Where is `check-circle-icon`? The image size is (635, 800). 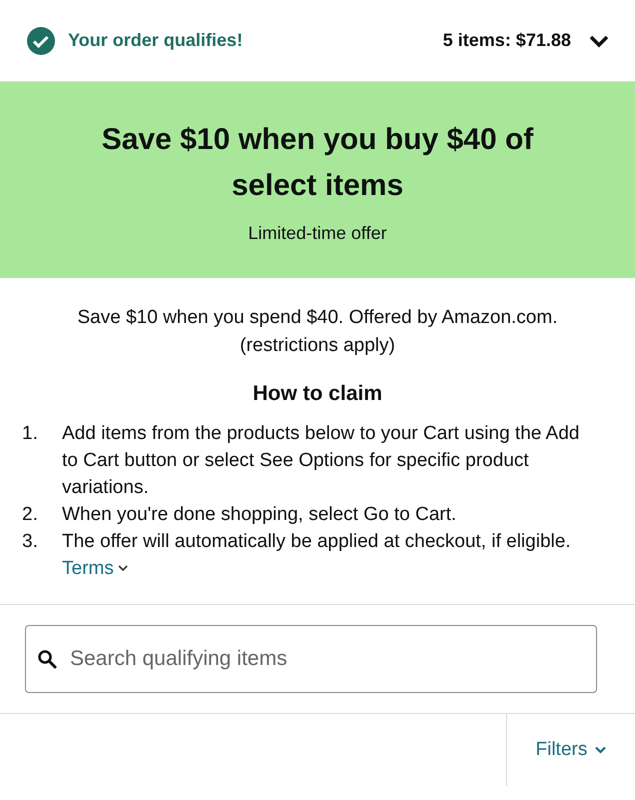 check-circle-icon is located at coordinates (41, 41).